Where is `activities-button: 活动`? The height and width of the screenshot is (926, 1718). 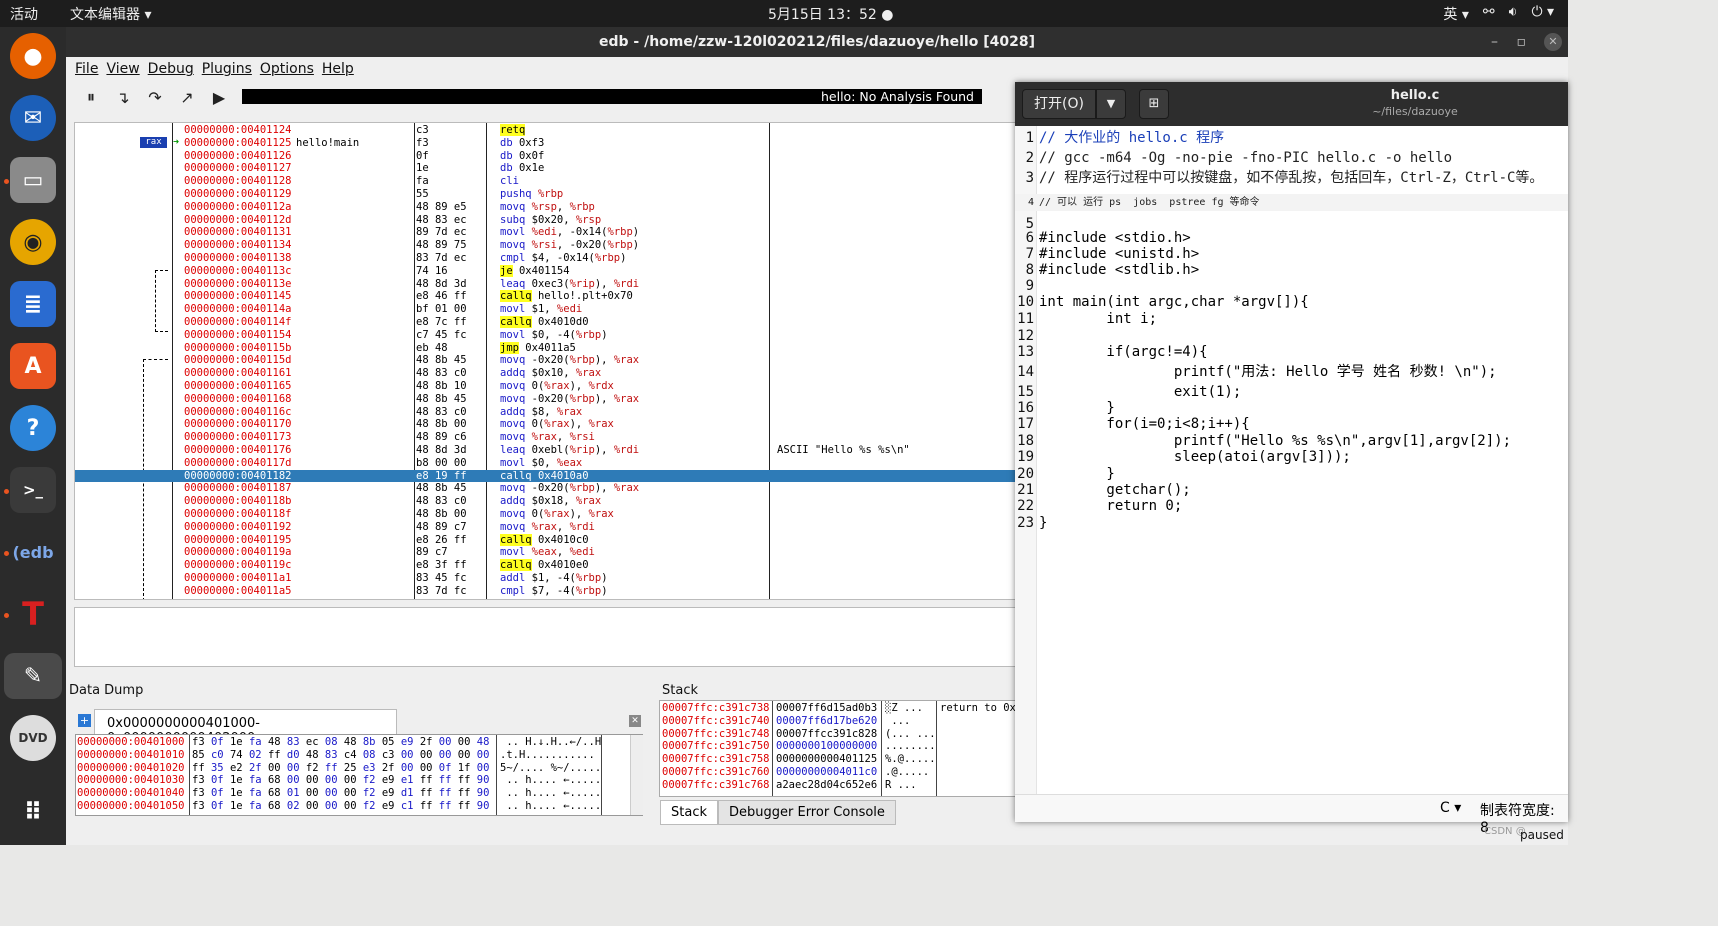 activities-button: 活动 is located at coordinates (24, 14).